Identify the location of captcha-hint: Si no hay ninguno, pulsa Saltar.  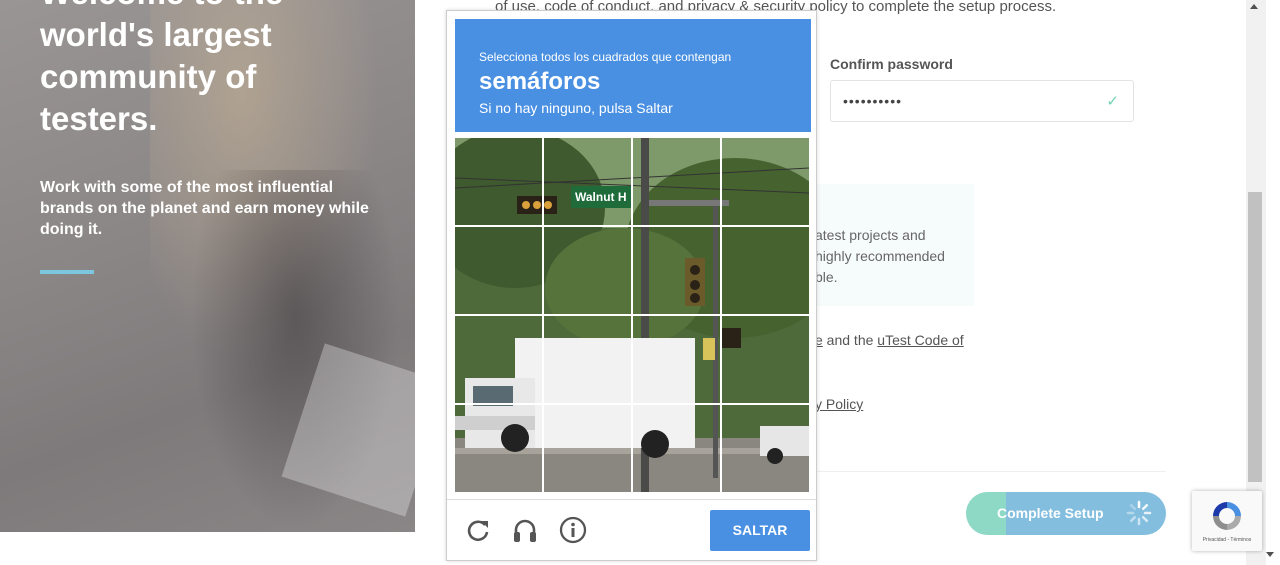
(576, 108).